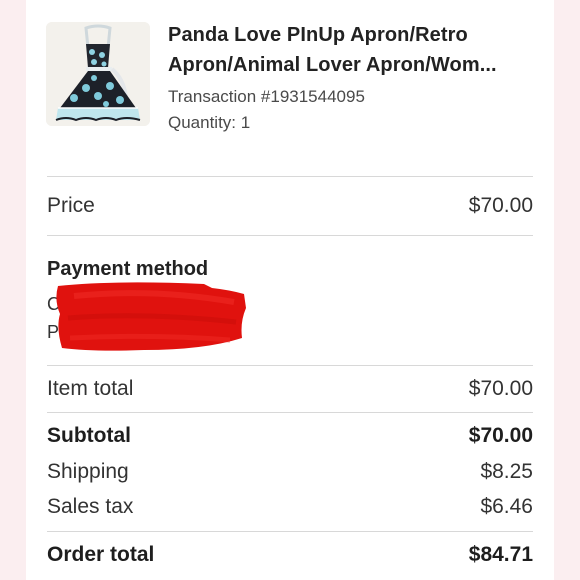 The height and width of the screenshot is (580, 580). Describe the element at coordinates (101, 554) in the screenshot. I see `order-total-label: Order total` at that location.